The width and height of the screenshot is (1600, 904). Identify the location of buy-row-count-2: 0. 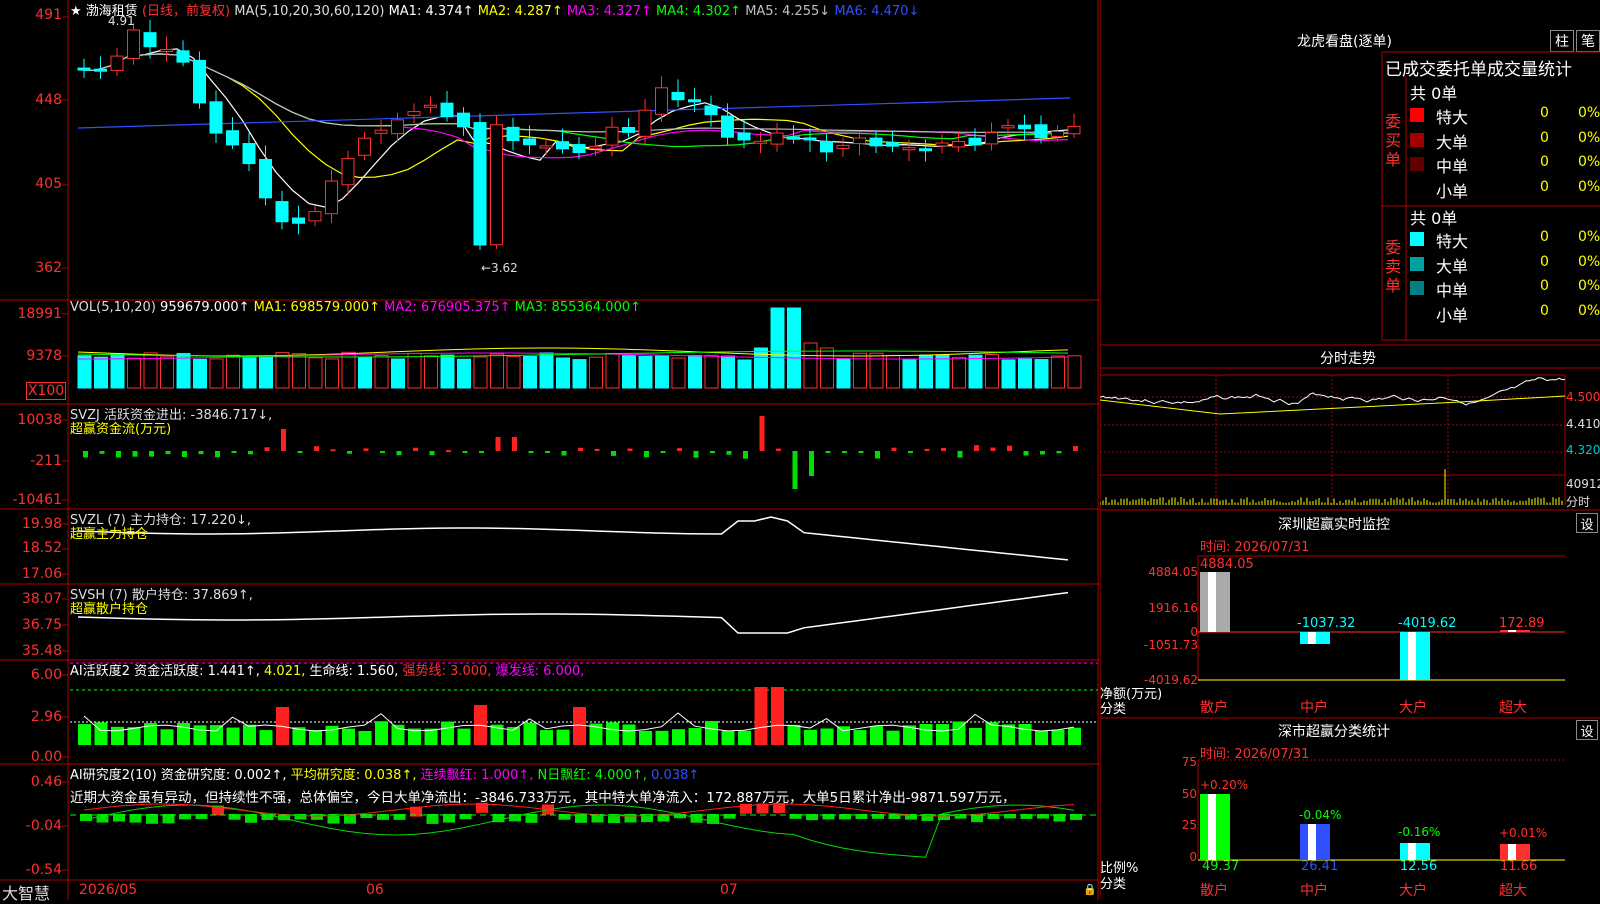
(1544, 162).